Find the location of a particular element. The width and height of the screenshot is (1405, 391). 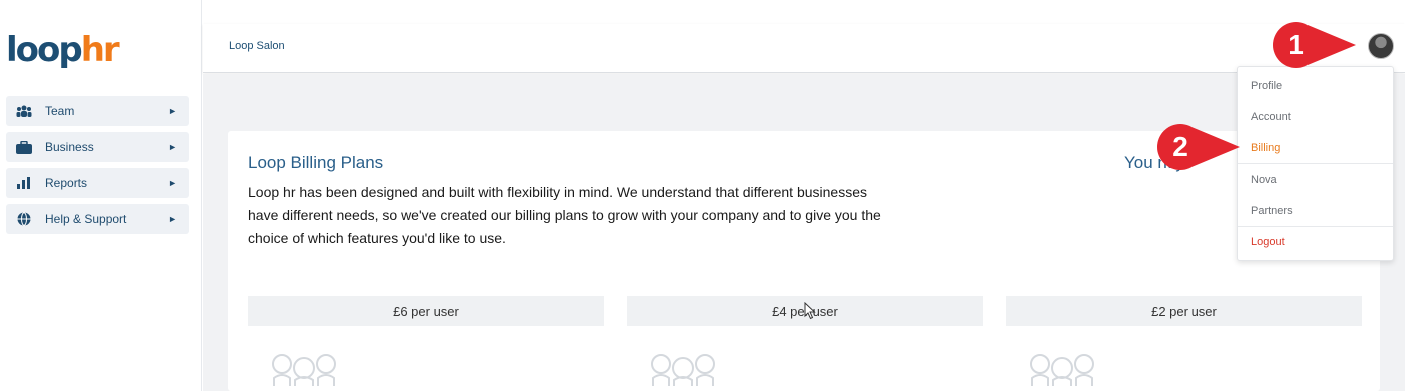

plan-price: £2 per user is located at coordinates (1184, 311).